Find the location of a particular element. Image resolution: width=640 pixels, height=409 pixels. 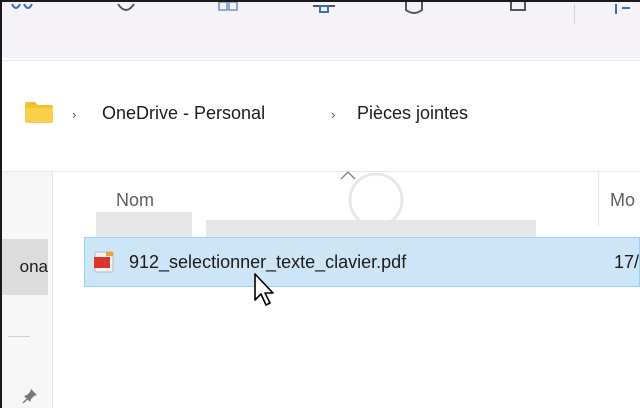

nav-item-onedrive-personal: ona is located at coordinates (25, 267).